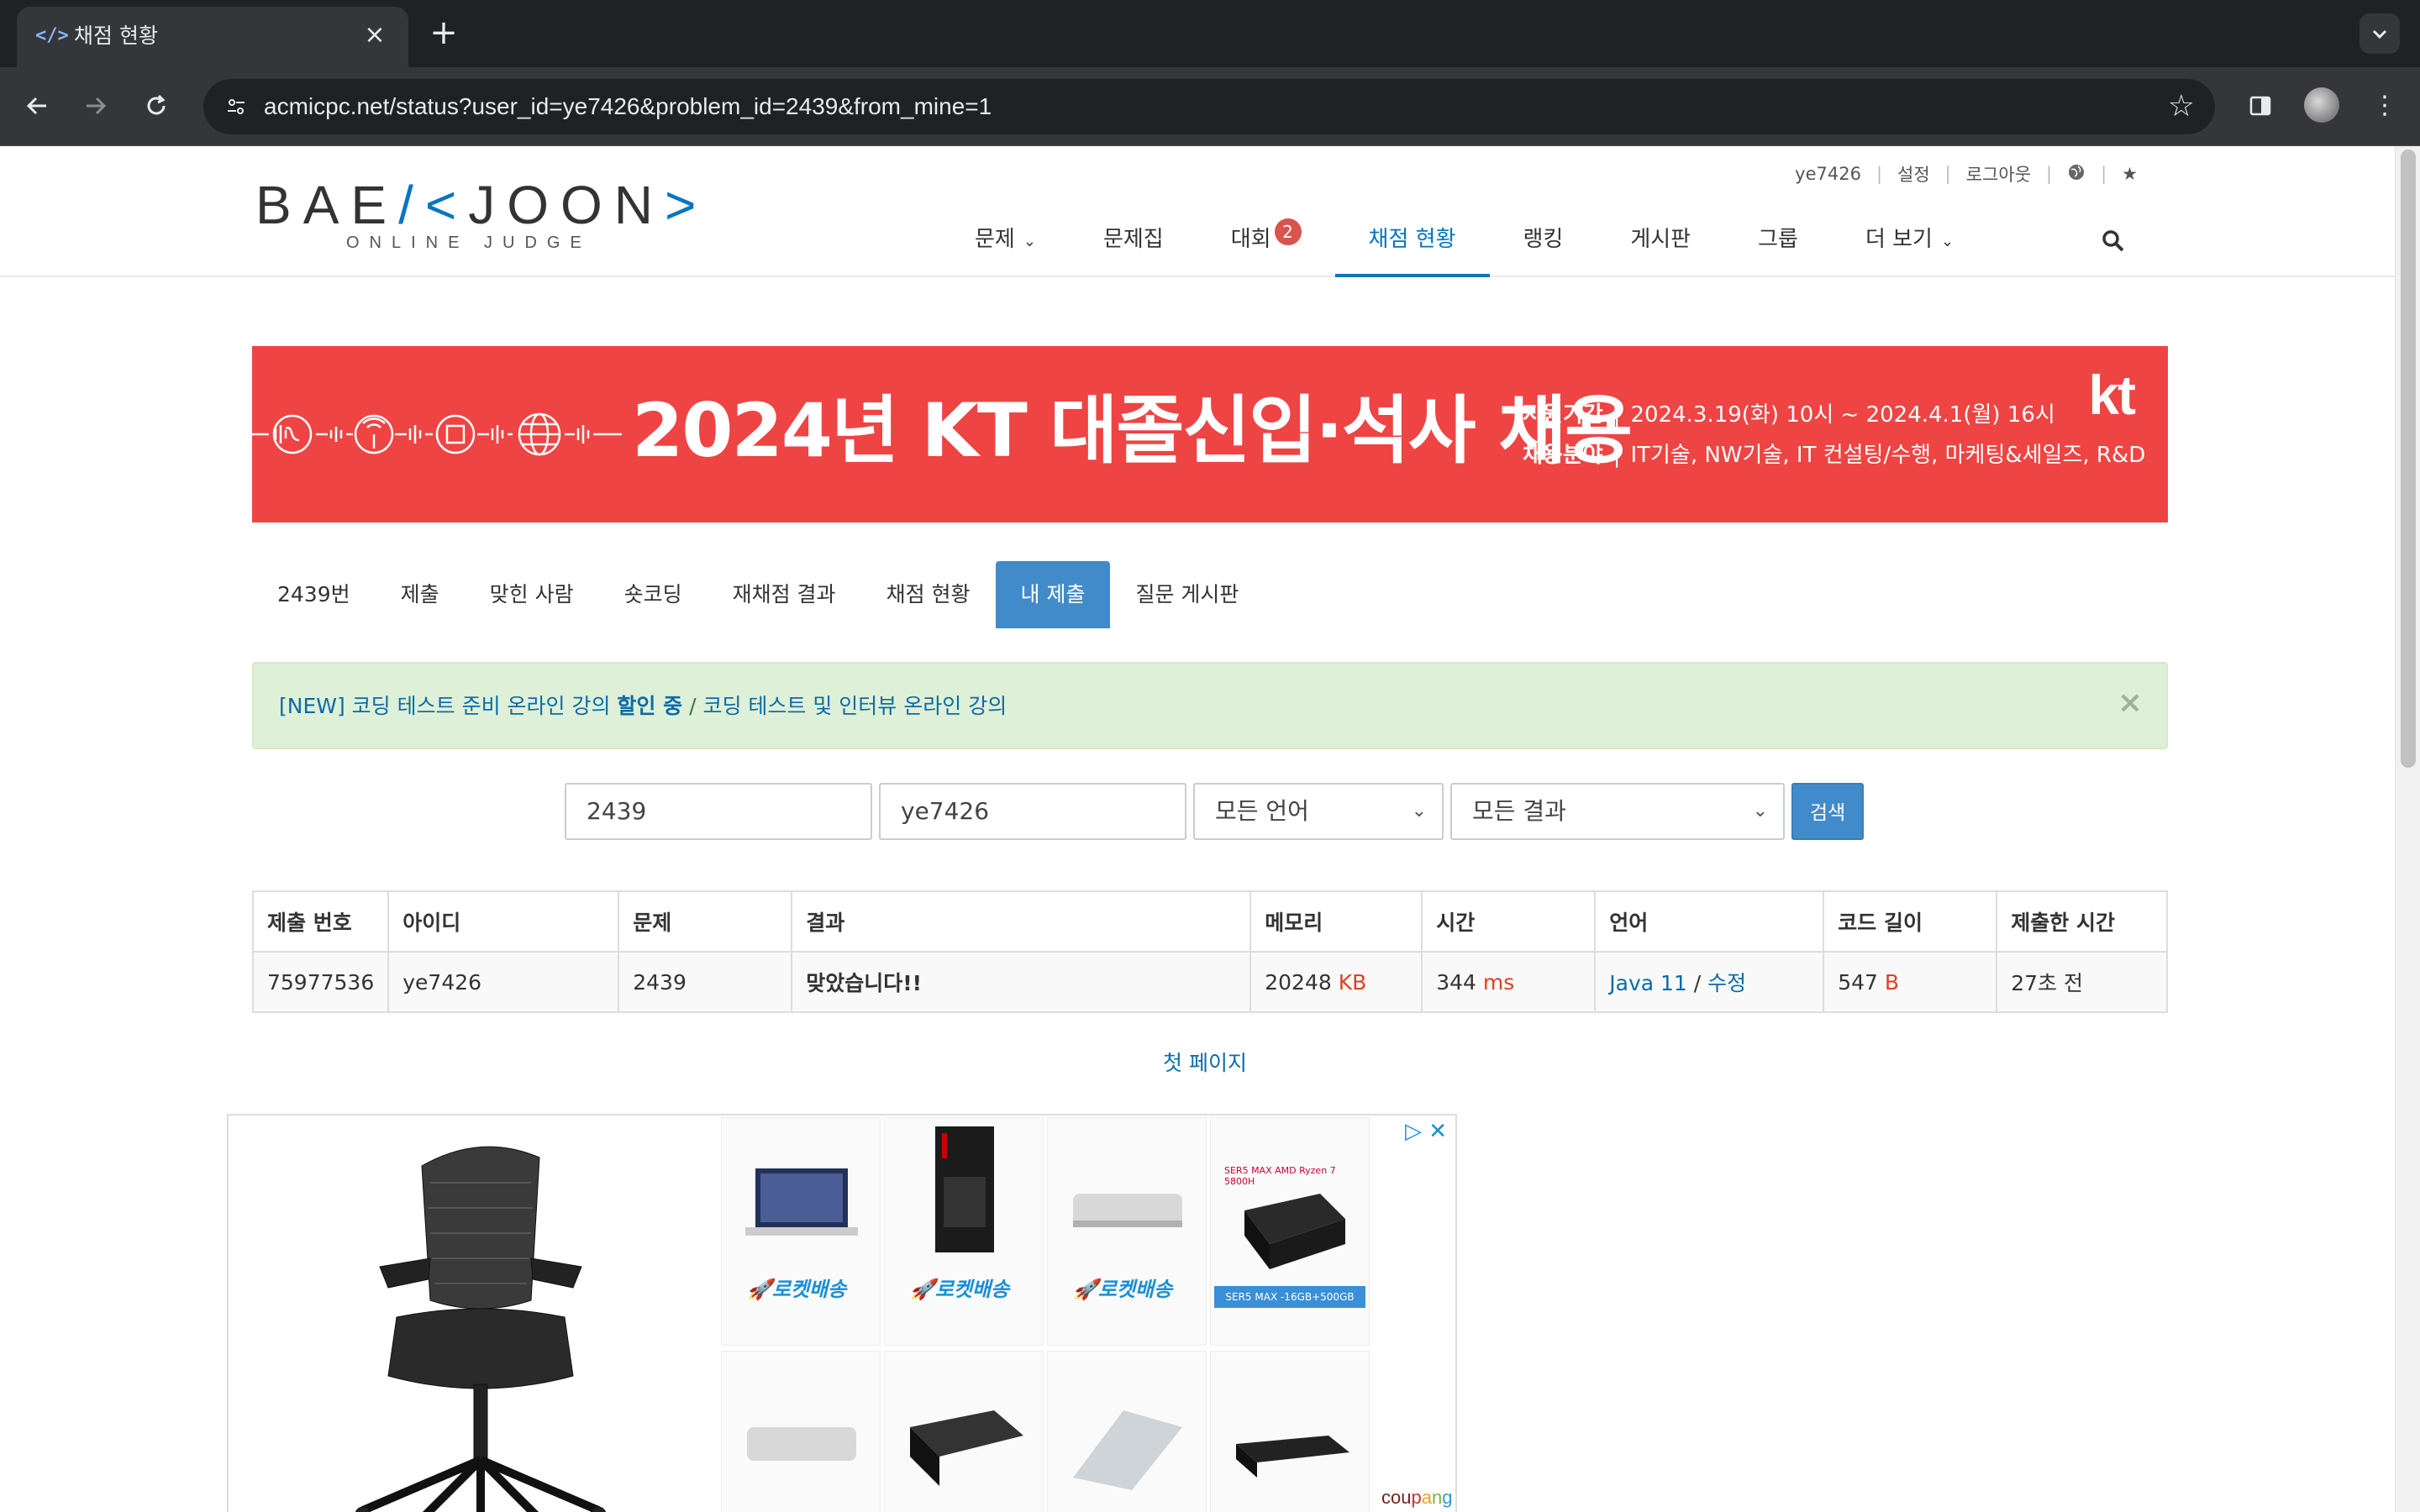 This screenshot has width=2420, height=1512. Describe the element at coordinates (855, 706) in the screenshot. I see `alert-link-interview: 코딩 테스트 및 인터뷰 온라인 강의` at that location.